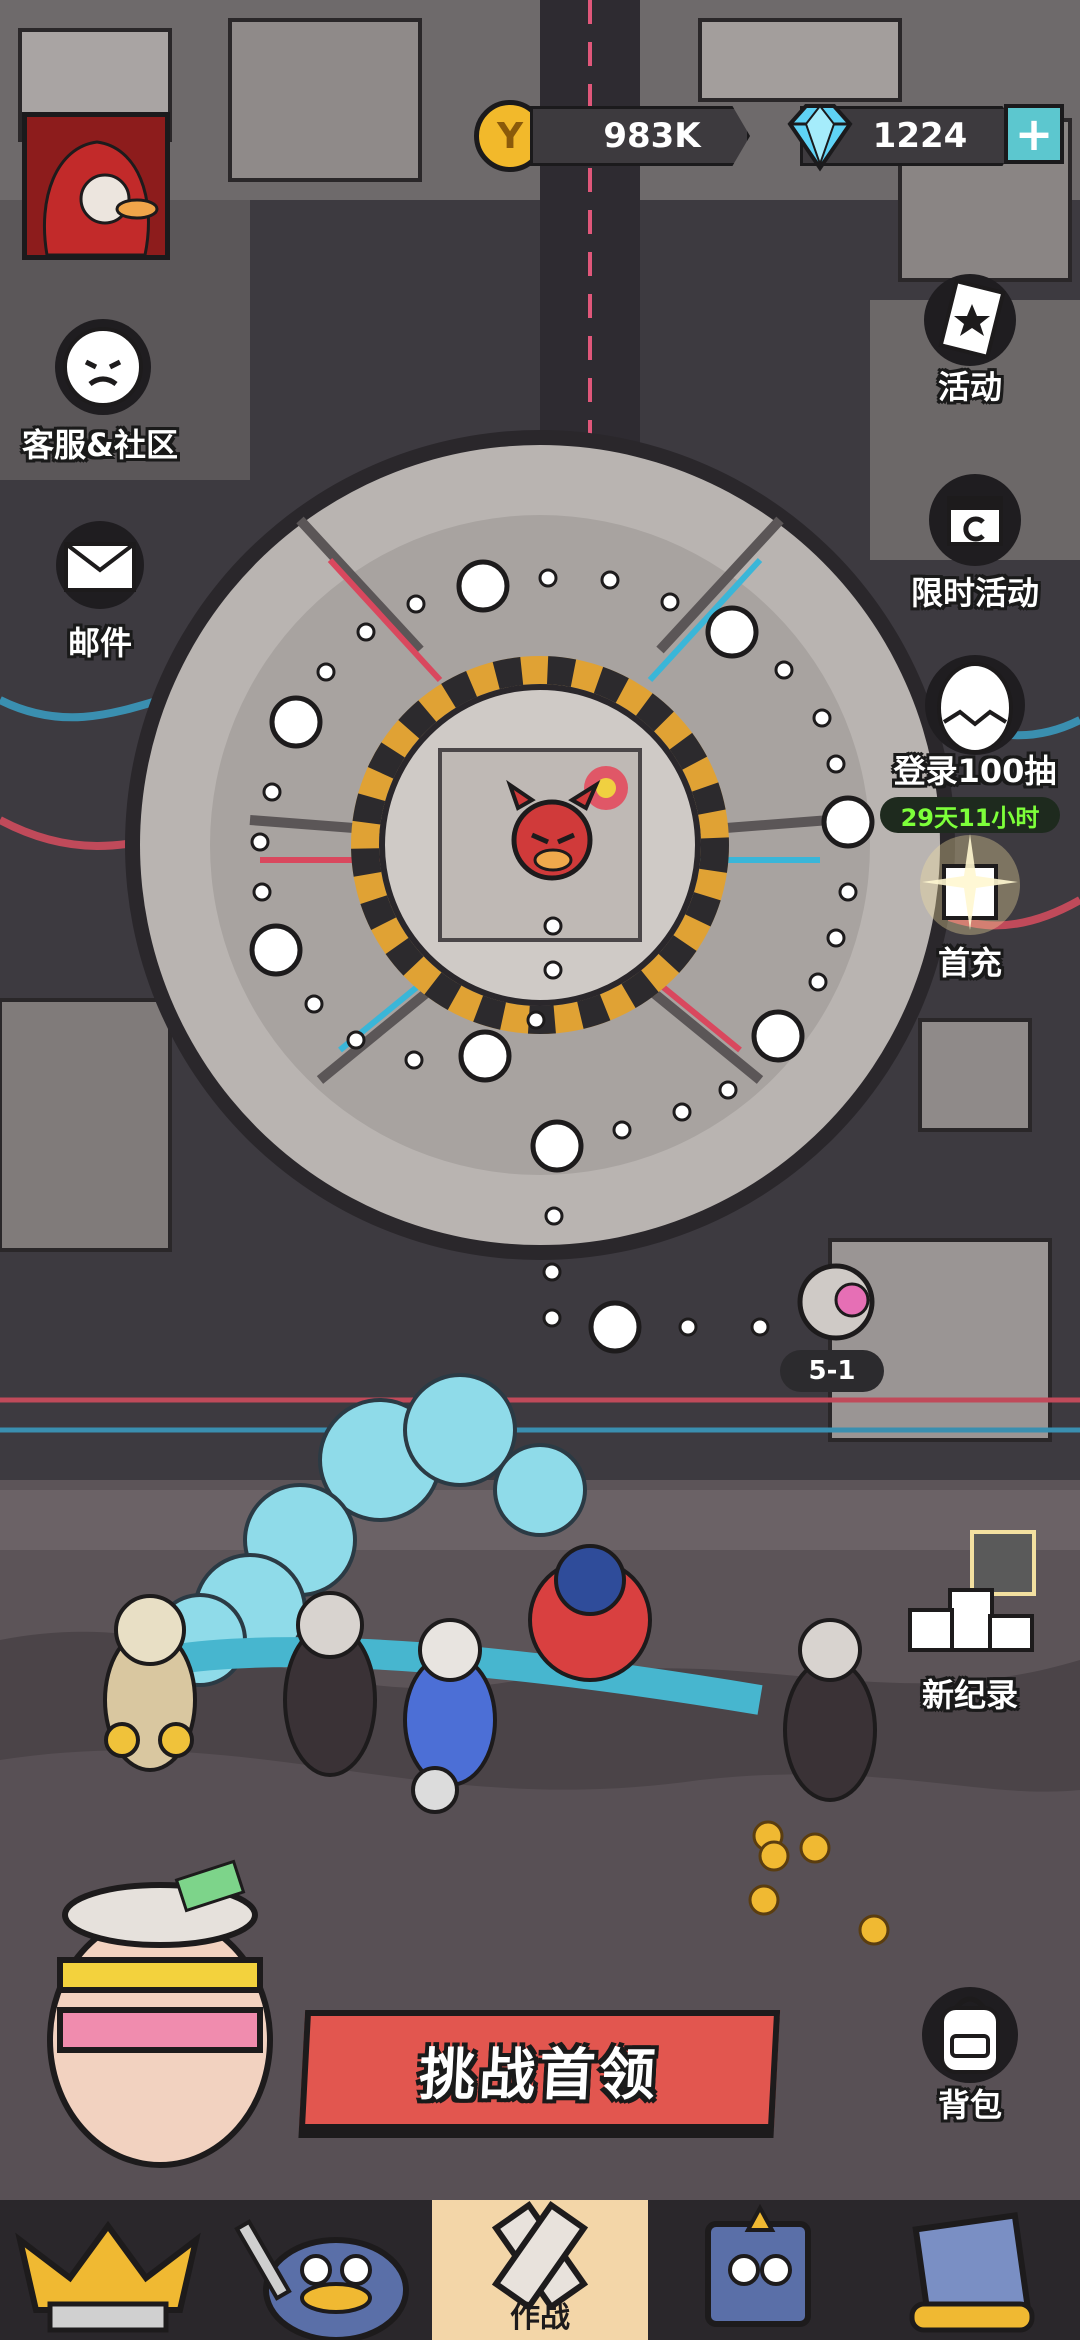 The height and width of the screenshot is (2340, 1080). What do you see at coordinates (100, 445) in the screenshot?
I see `support-community-label: 客服&社区` at bounding box center [100, 445].